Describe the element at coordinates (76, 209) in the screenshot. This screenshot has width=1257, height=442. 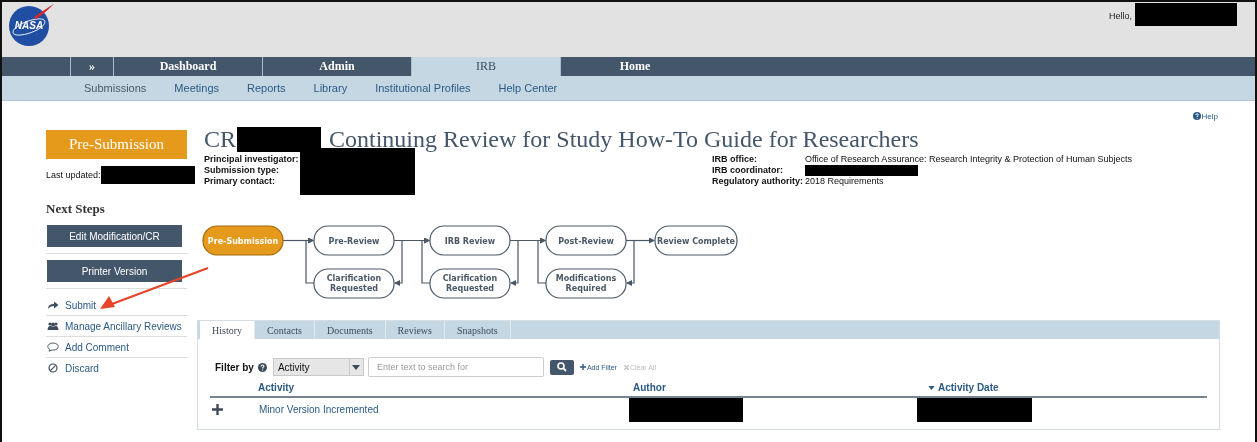
I see `section-heading: Next Steps` at that location.